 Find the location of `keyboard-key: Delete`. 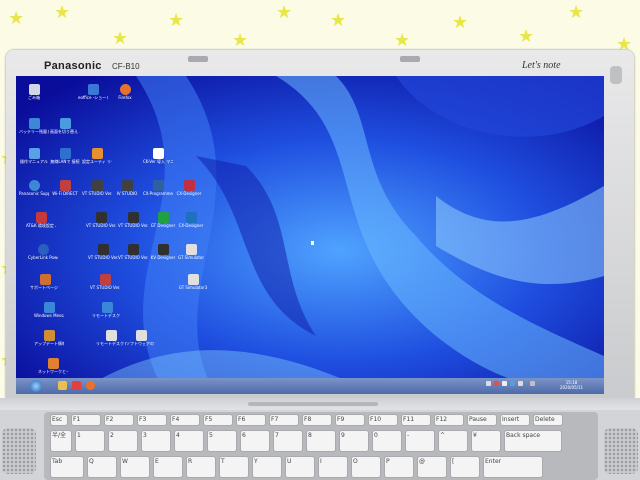

keyboard-key: Delete is located at coordinates (548, 420).